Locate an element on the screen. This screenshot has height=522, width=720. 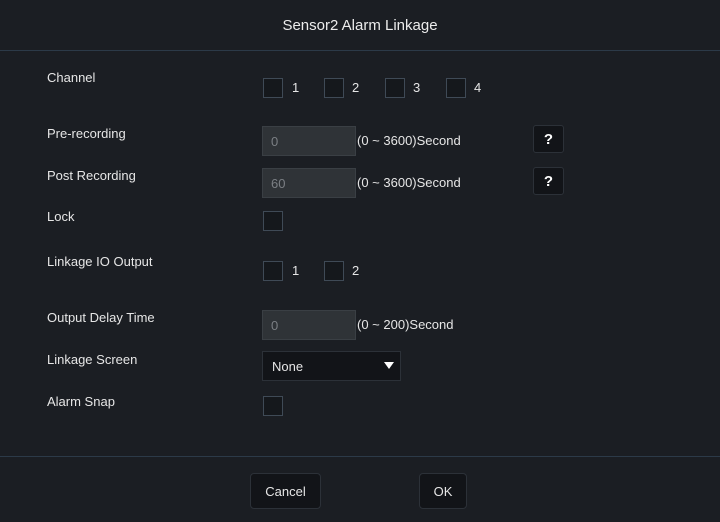
channel-label: Channel is located at coordinates (71, 77).